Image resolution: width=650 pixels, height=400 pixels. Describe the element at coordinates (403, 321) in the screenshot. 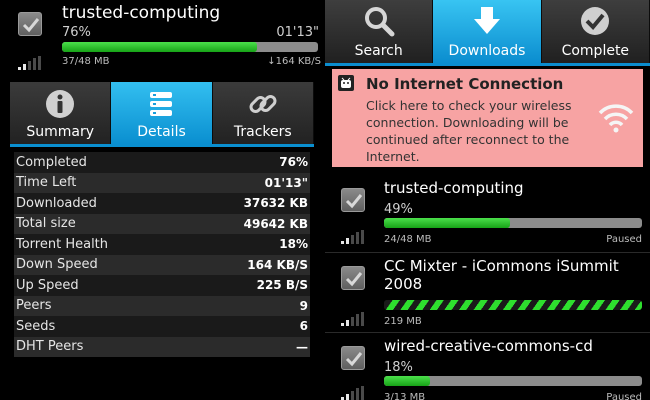

I see `download-size: 219 MB` at that location.